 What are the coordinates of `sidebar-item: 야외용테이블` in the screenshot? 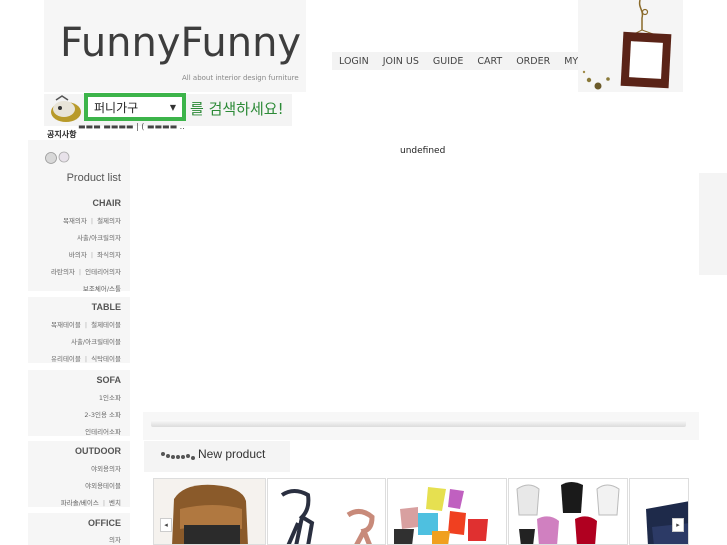 It's located at (79, 485).